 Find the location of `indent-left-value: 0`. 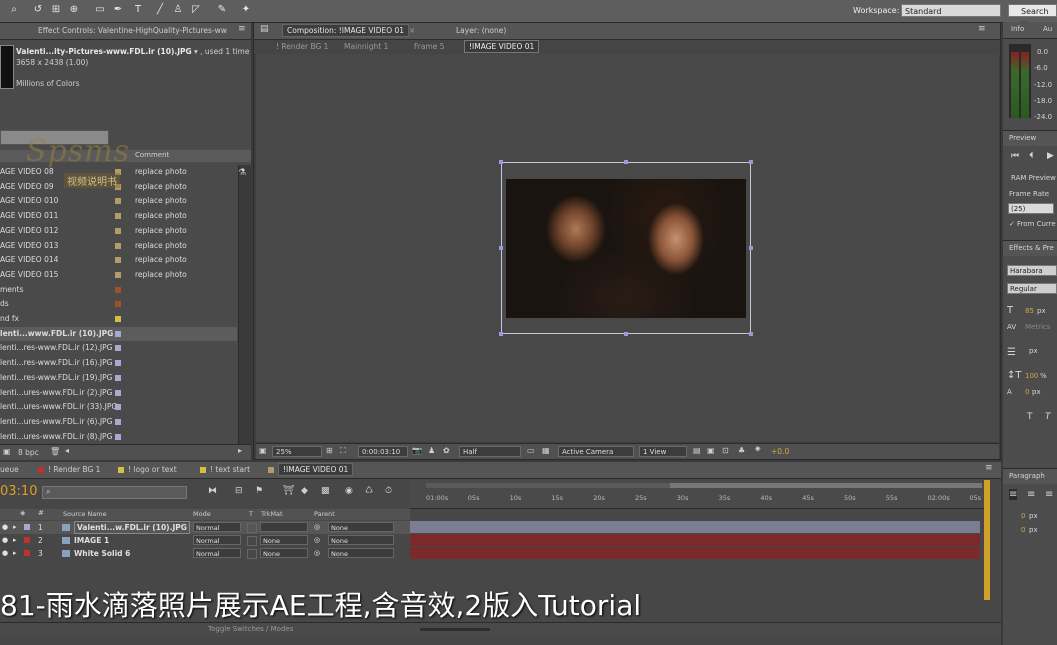

indent-left-value: 0 is located at coordinates (1023, 516).